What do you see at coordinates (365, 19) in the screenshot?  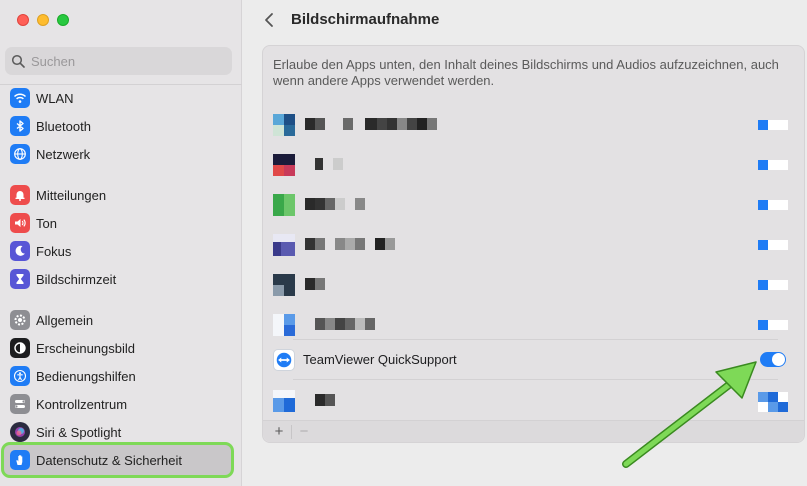 I see `page-title: Bildschirmaufnahme` at bounding box center [365, 19].